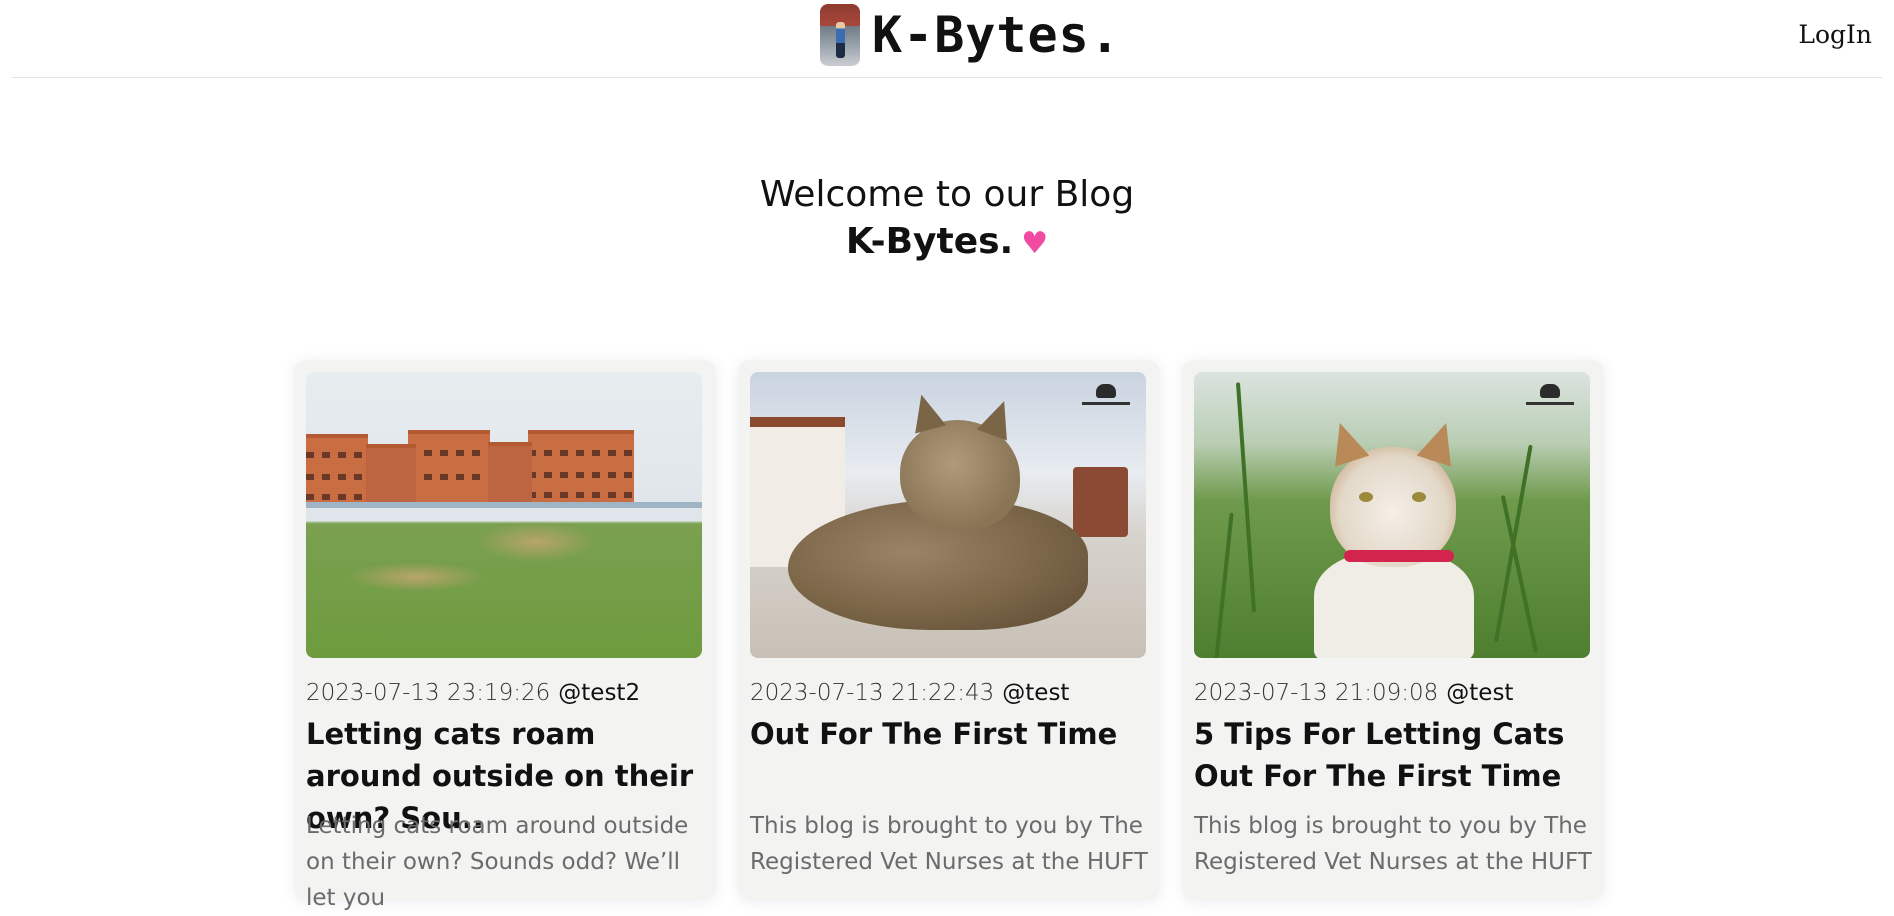 This screenshot has width=1894, height=916. What do you see at coordinates (504, 515) in the screenshot?
I see `school-building-image` at bounding box center [504, 515].